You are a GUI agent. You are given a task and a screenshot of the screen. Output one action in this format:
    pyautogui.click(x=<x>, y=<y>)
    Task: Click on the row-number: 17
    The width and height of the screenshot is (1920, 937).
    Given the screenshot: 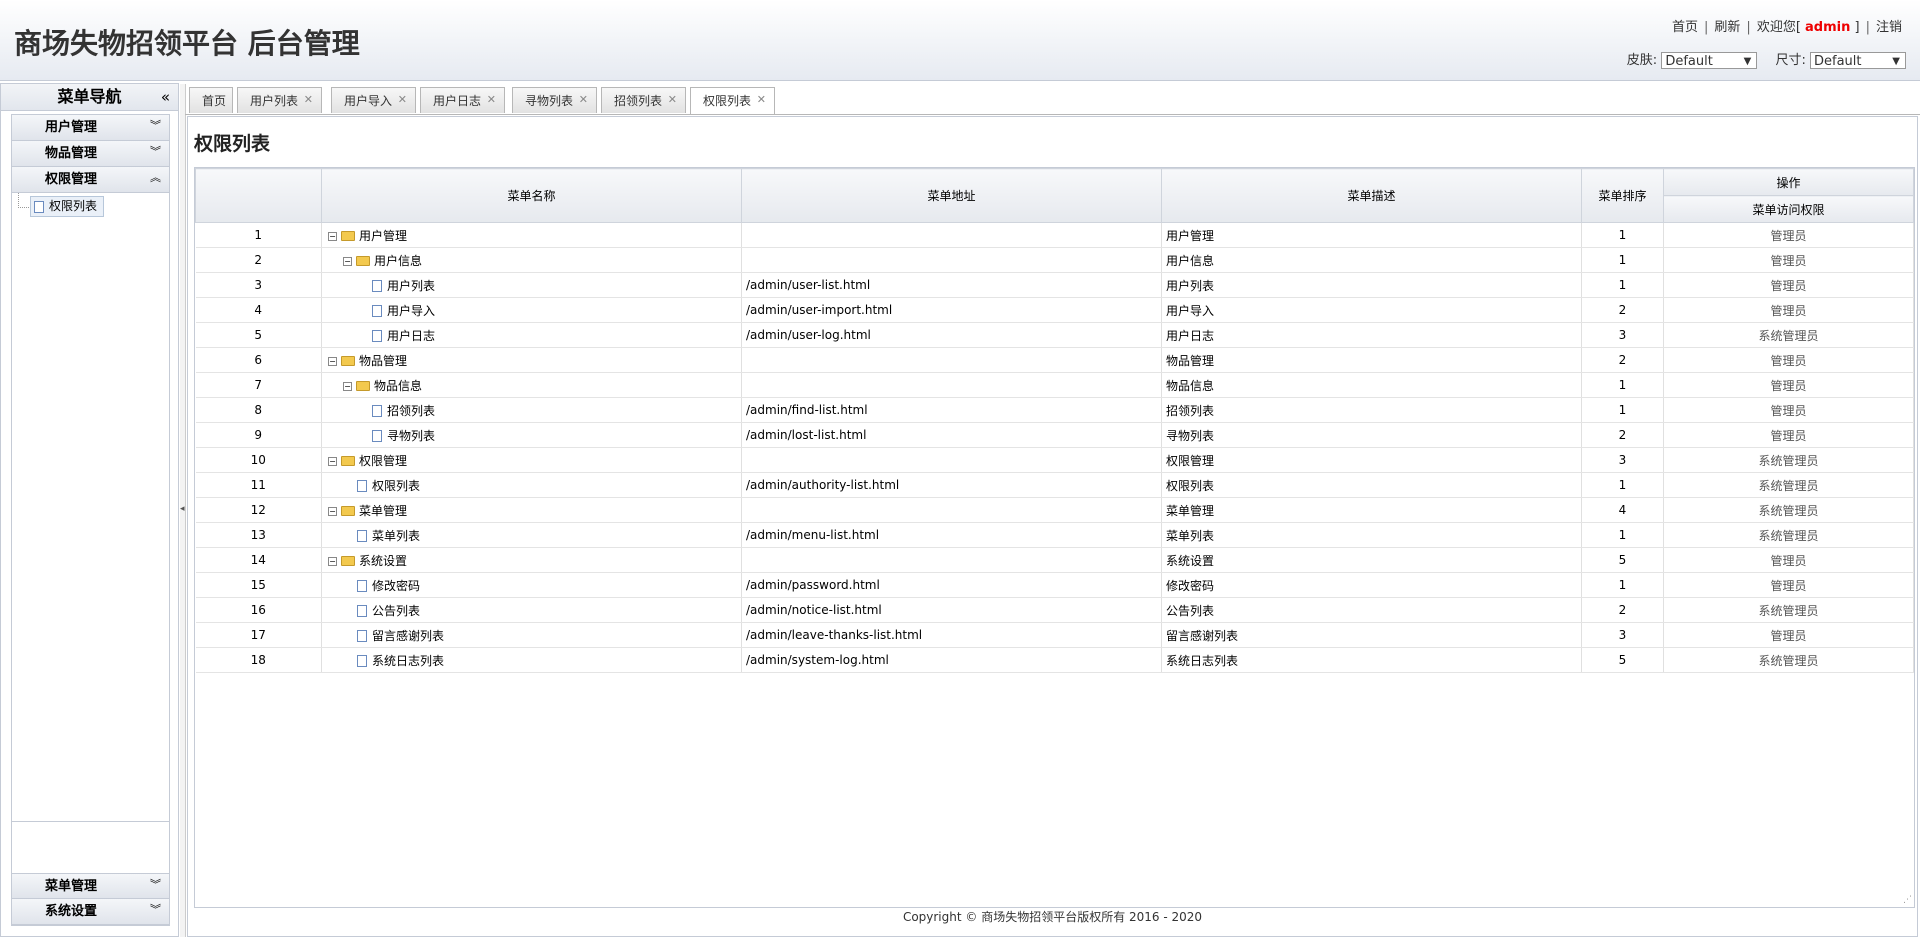 What is the action you would take?
    pyautogui.click(x=258, y=635)
    